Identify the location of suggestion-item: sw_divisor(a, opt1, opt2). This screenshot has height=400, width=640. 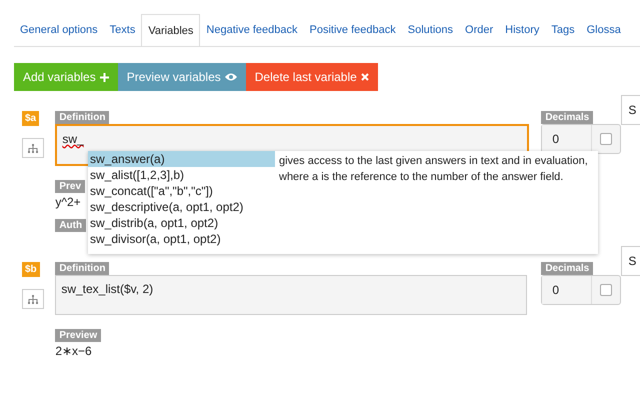
(181, 239).